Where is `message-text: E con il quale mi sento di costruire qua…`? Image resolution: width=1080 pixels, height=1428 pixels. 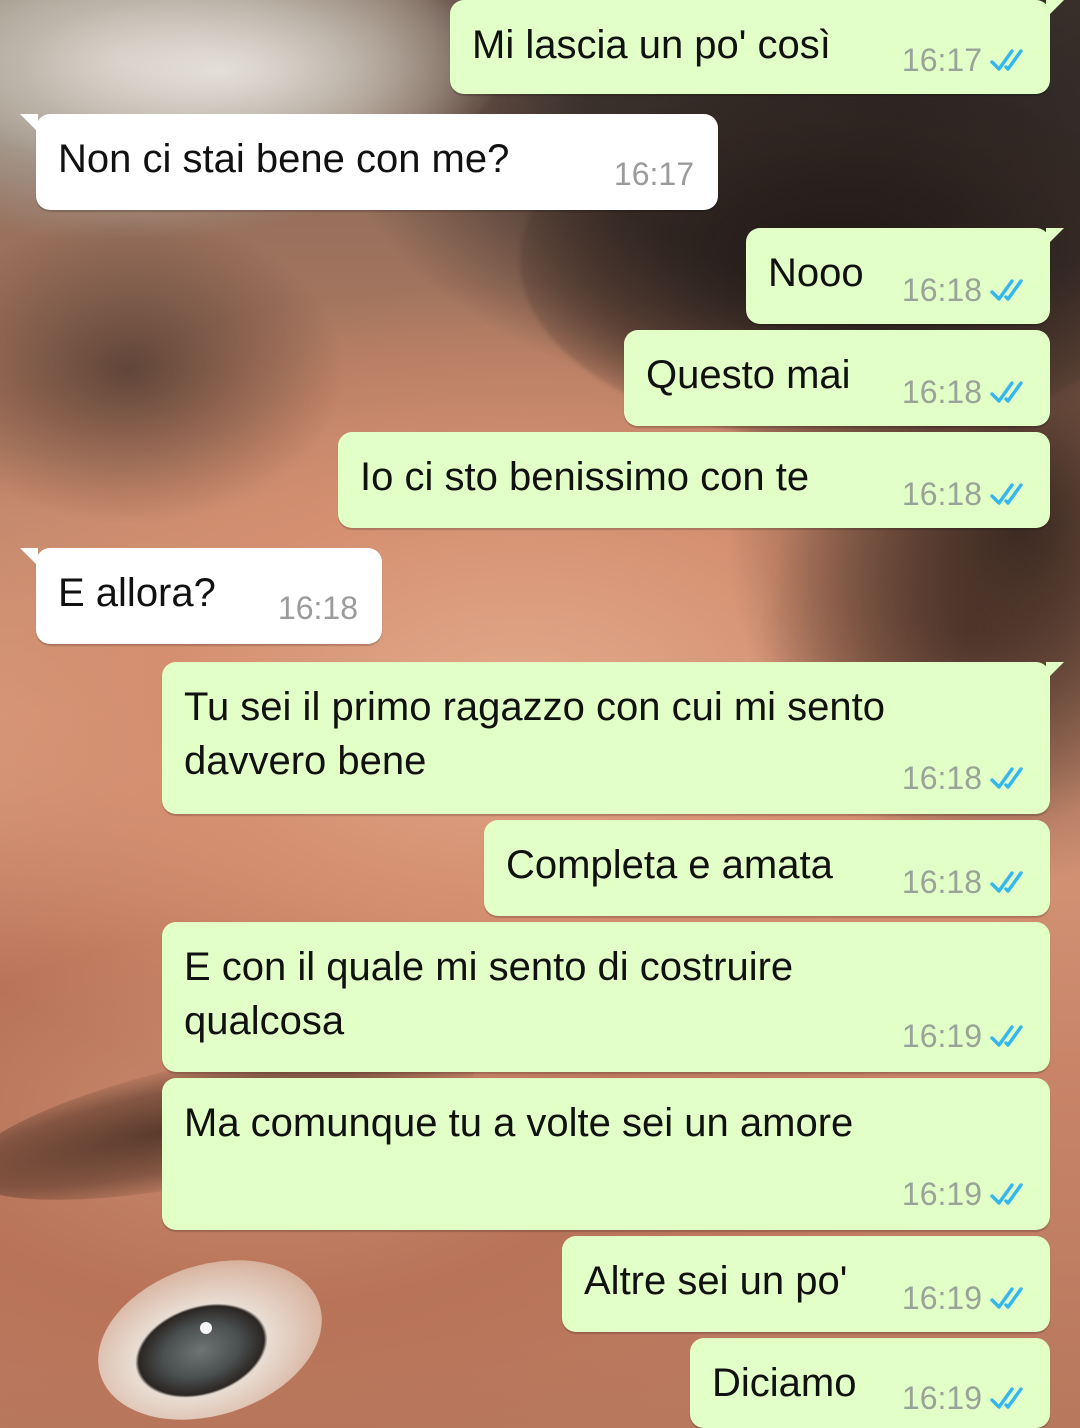 message-text: E con il quale mi sento di costruire qua… is located at coordinates (489, 994).